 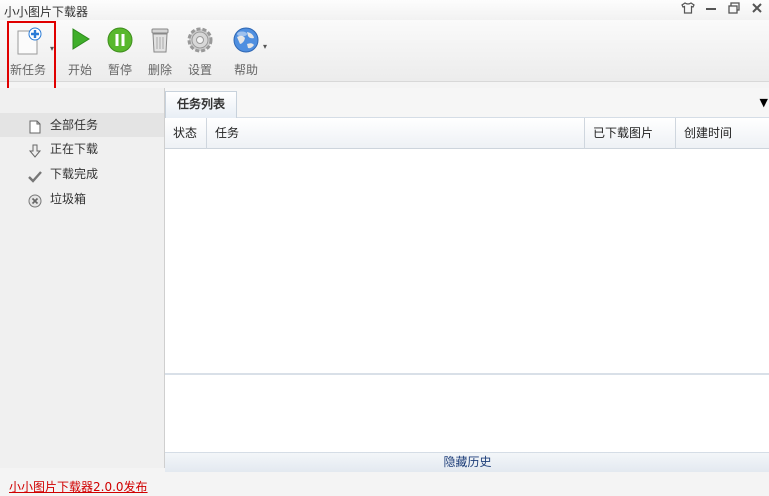 I want to click on sidebar-item-completed: 下载完成, so click(x=82, y=174).